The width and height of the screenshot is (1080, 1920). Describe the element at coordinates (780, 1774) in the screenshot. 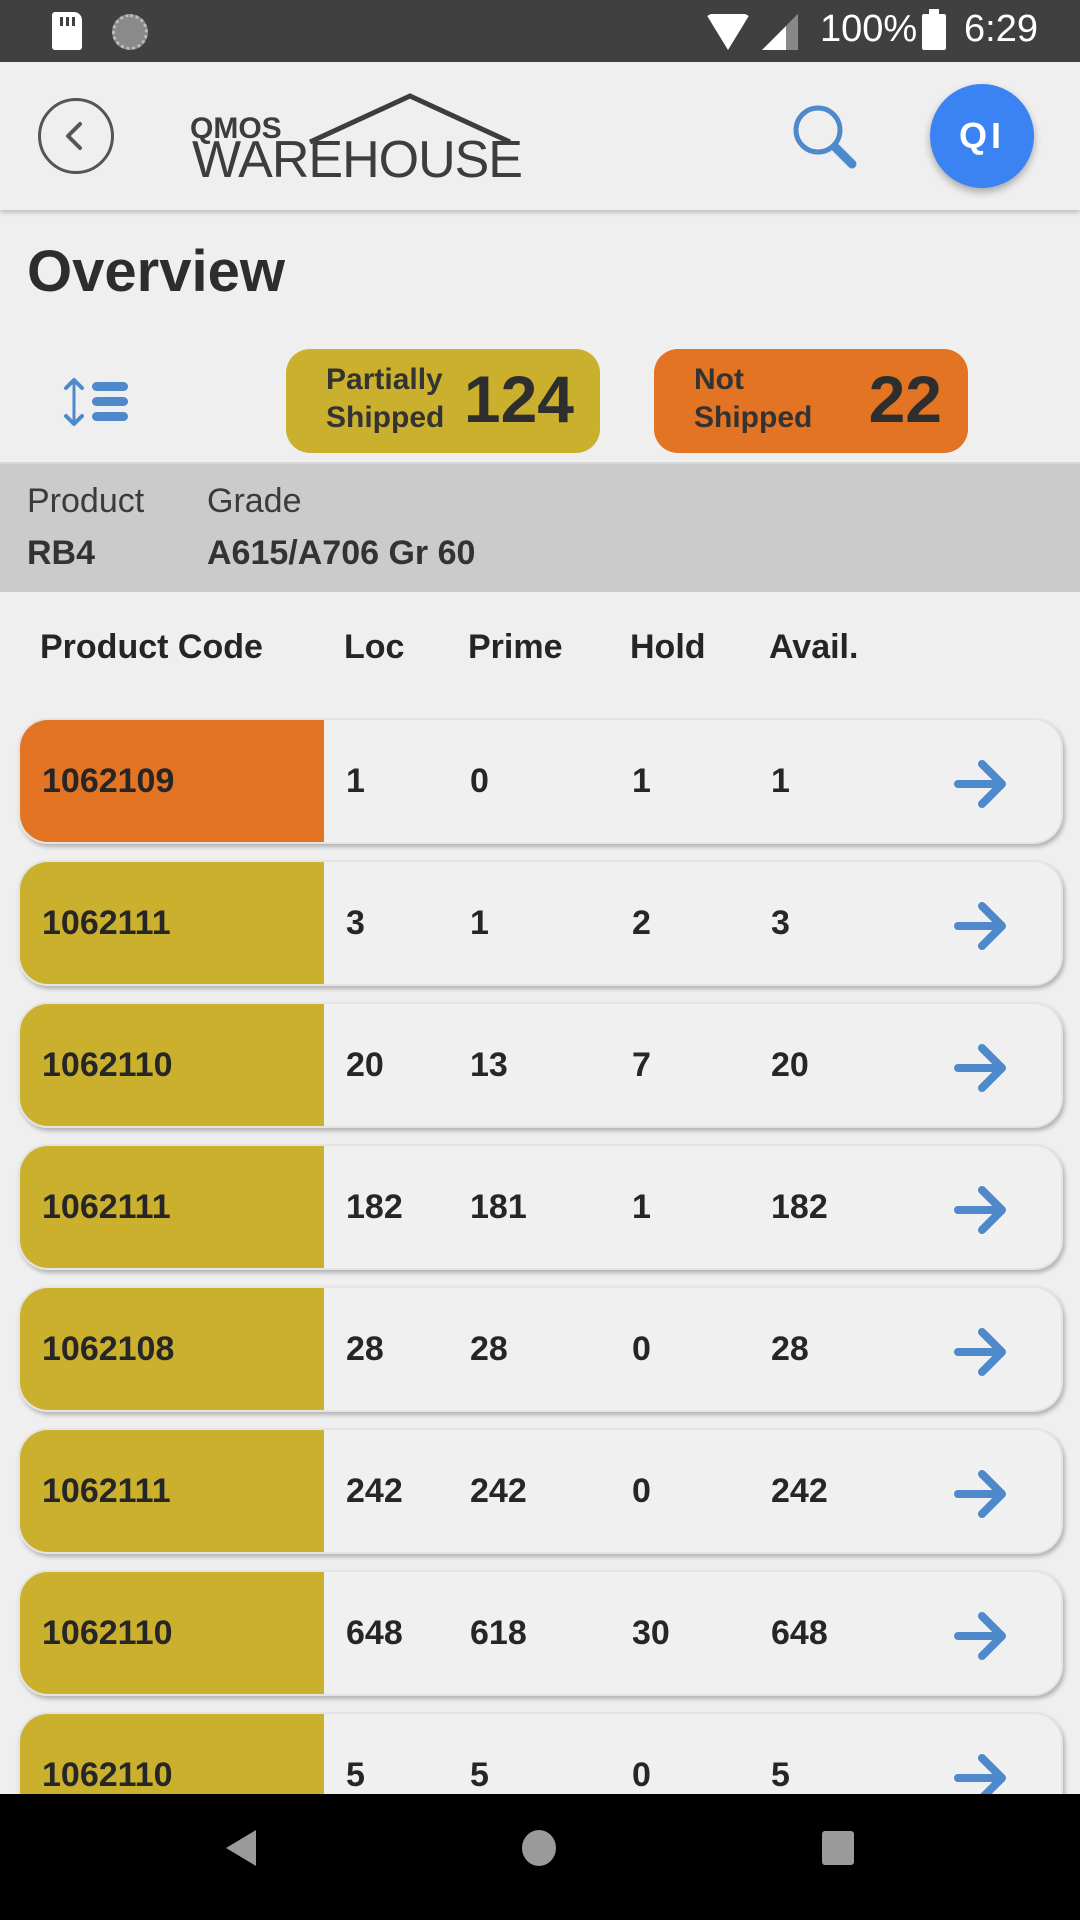

I see `avail-cell: 5` at that location.